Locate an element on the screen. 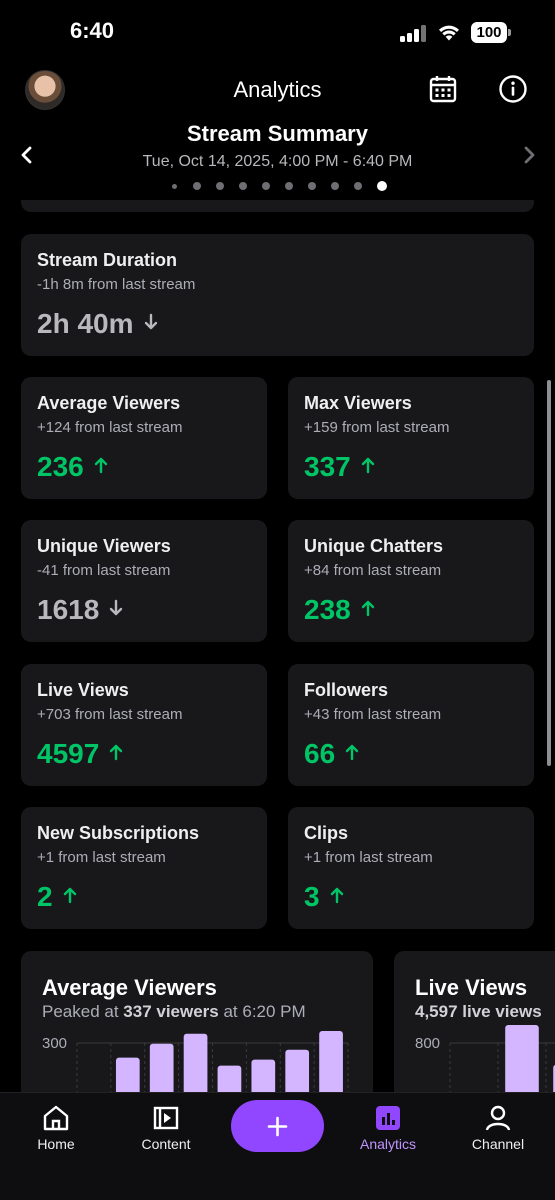 This screenshot has width=555, height=1200. chevron-right-icon is located at coordinates (529, 155).